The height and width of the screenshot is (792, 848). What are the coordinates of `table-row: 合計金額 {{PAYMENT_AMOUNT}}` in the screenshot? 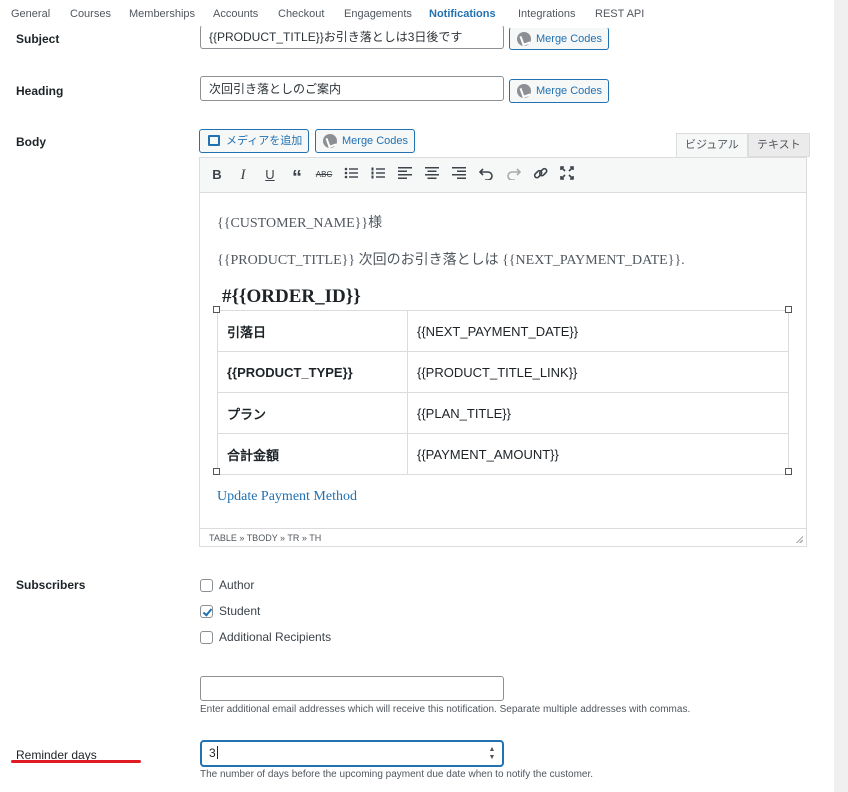 It's located at (503, 454).